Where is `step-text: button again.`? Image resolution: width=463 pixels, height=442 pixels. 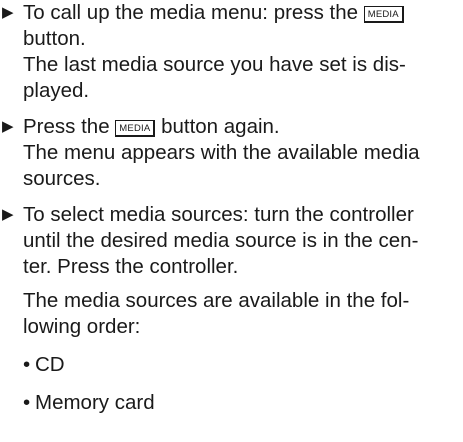
step-text: button again. is located at coordinates (217, 126).